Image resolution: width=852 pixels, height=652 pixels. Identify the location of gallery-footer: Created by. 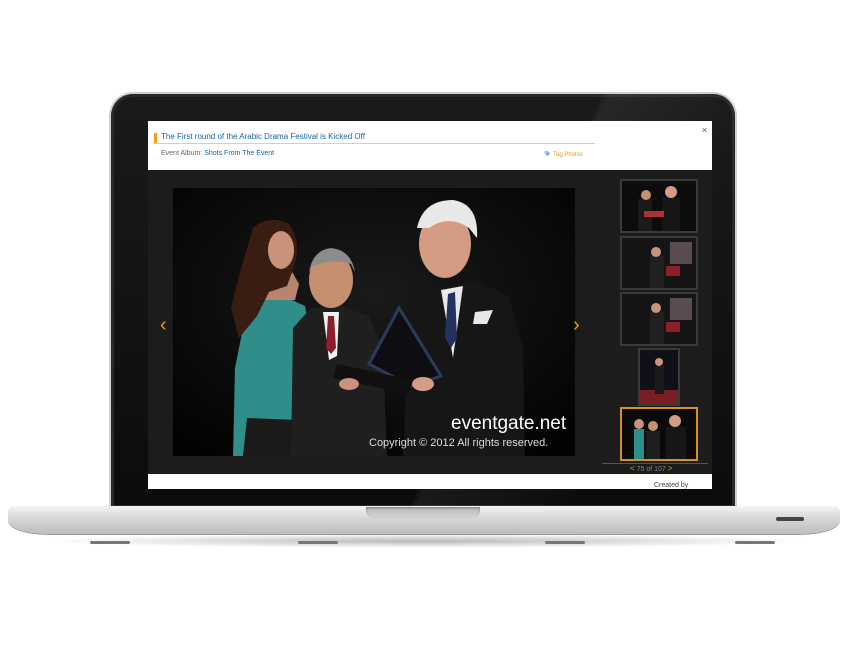
(430, 481).